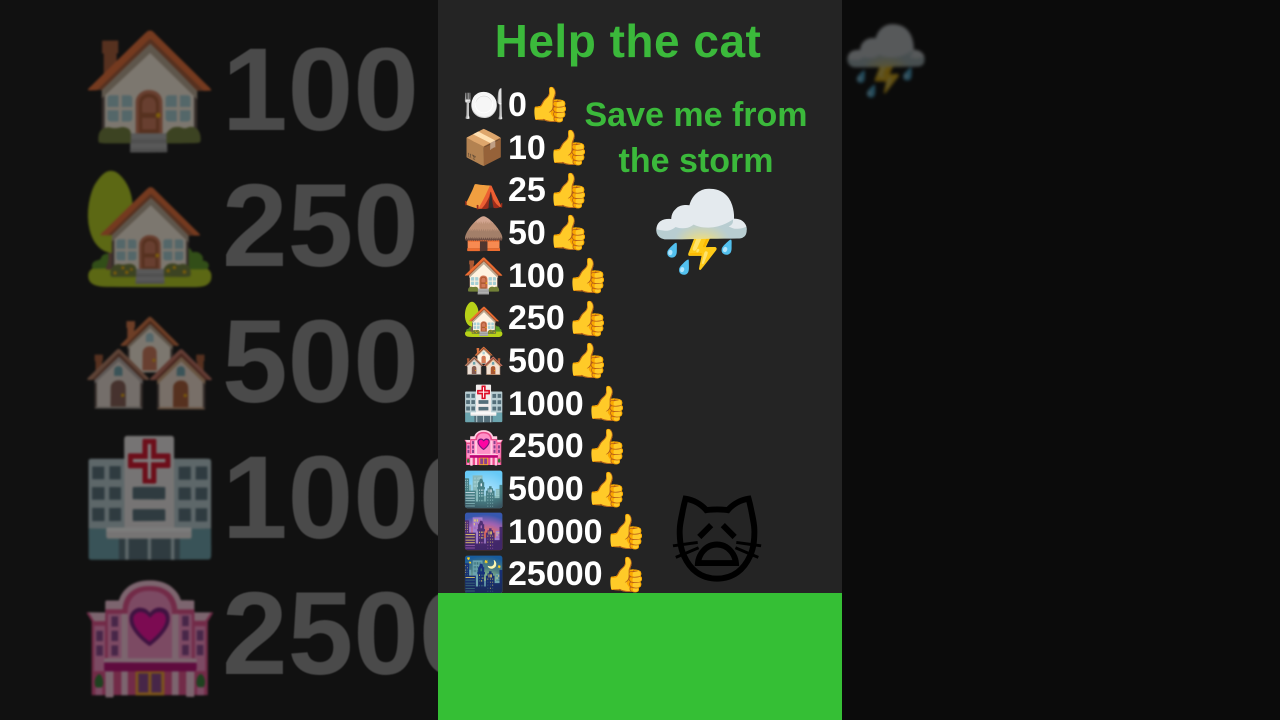  I want to click on tier-likes: 50, so click(527, 232).